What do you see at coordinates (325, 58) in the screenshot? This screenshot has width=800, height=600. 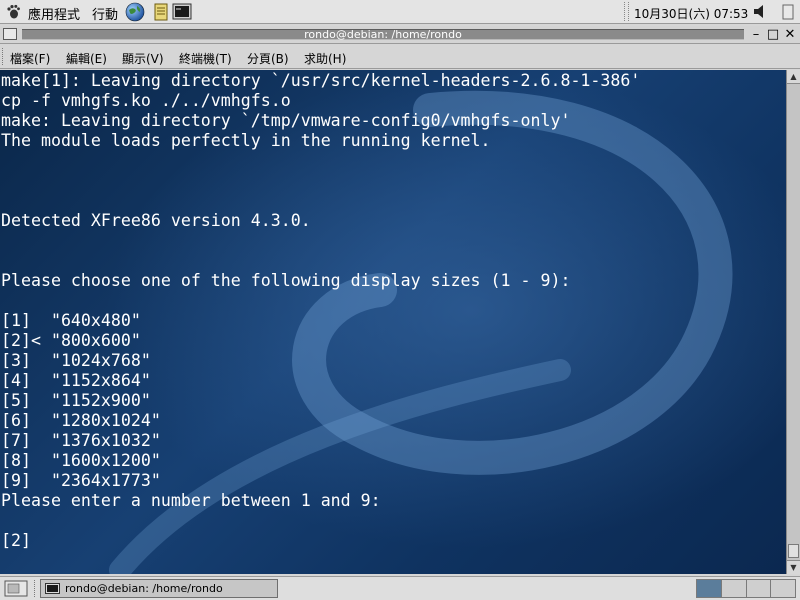 I see `menu-help: 求助(H)` at bounding box center [325, 58].